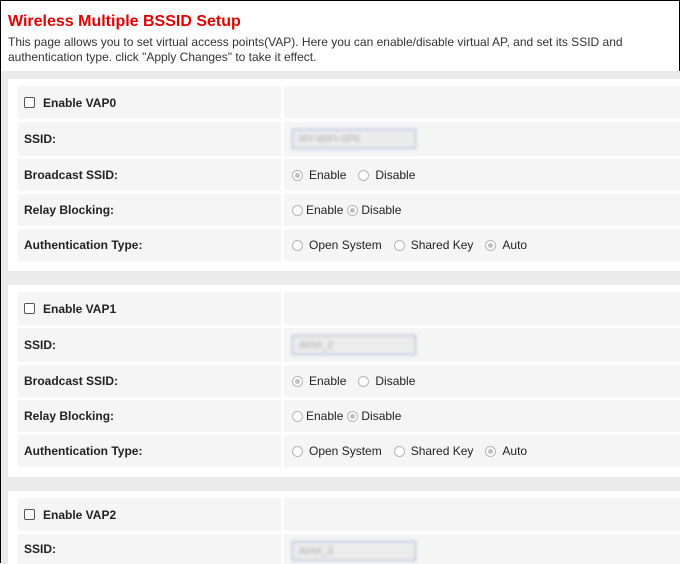 This screenshot has width=680, height=564. What do you see at coordinates (317, 210) in the screenshot?
I see `vap0-relay-enable-option: Enable` at bounding box center [317, 210].